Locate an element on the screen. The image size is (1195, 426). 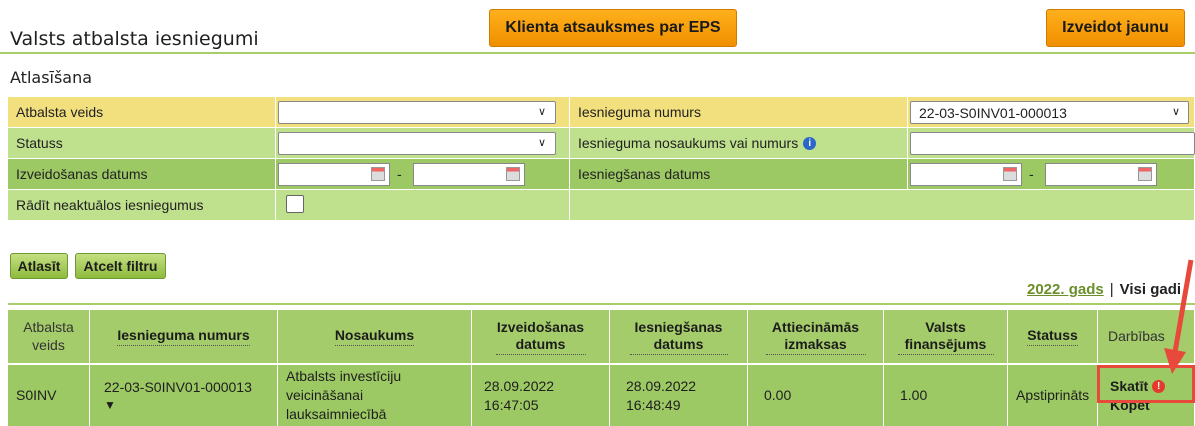
column-header-eligible-costs-text: Attiecināmās izmaksas is located at coordinates (815, 337).